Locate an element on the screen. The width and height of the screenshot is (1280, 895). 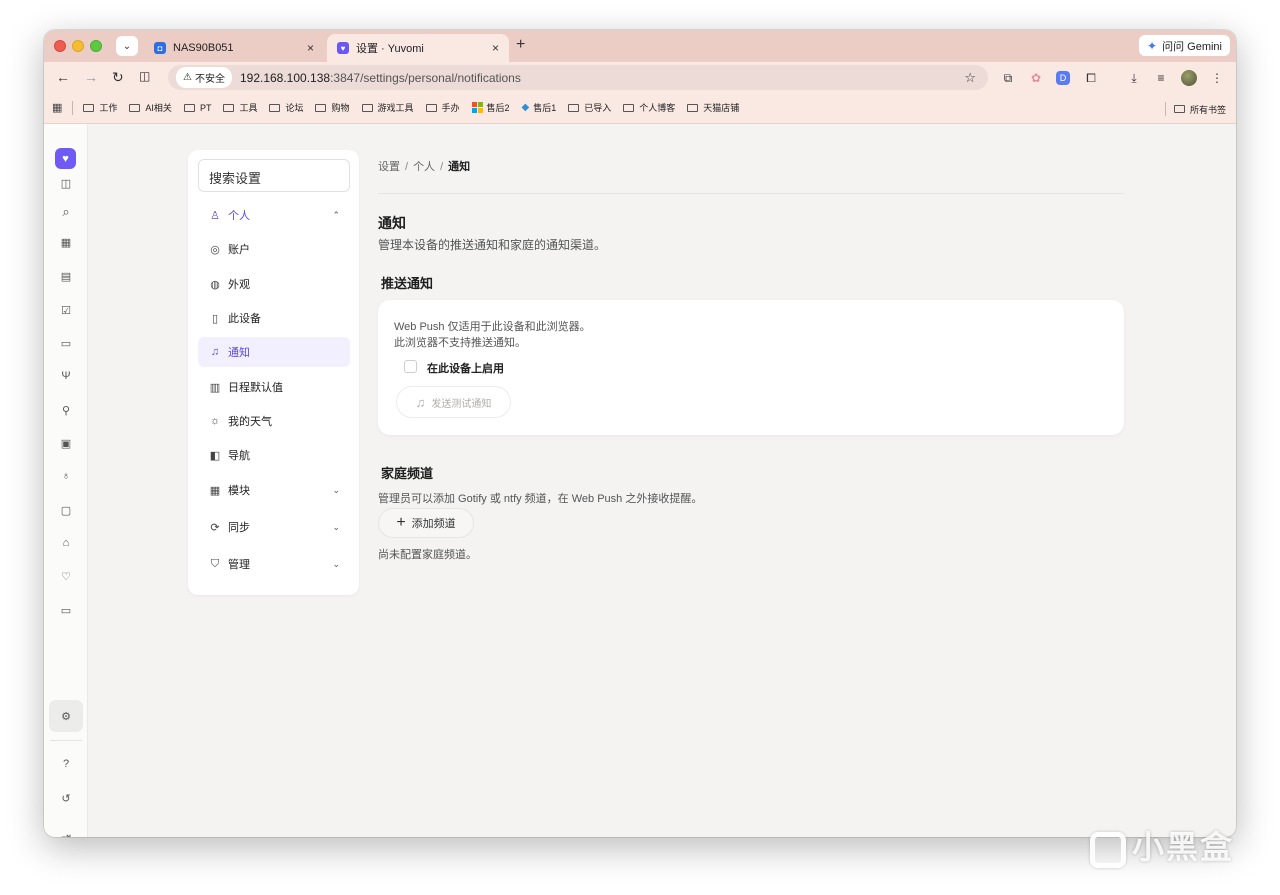
gemini-sparkle-icon: ✦ is located at coordinates (1152, 45).